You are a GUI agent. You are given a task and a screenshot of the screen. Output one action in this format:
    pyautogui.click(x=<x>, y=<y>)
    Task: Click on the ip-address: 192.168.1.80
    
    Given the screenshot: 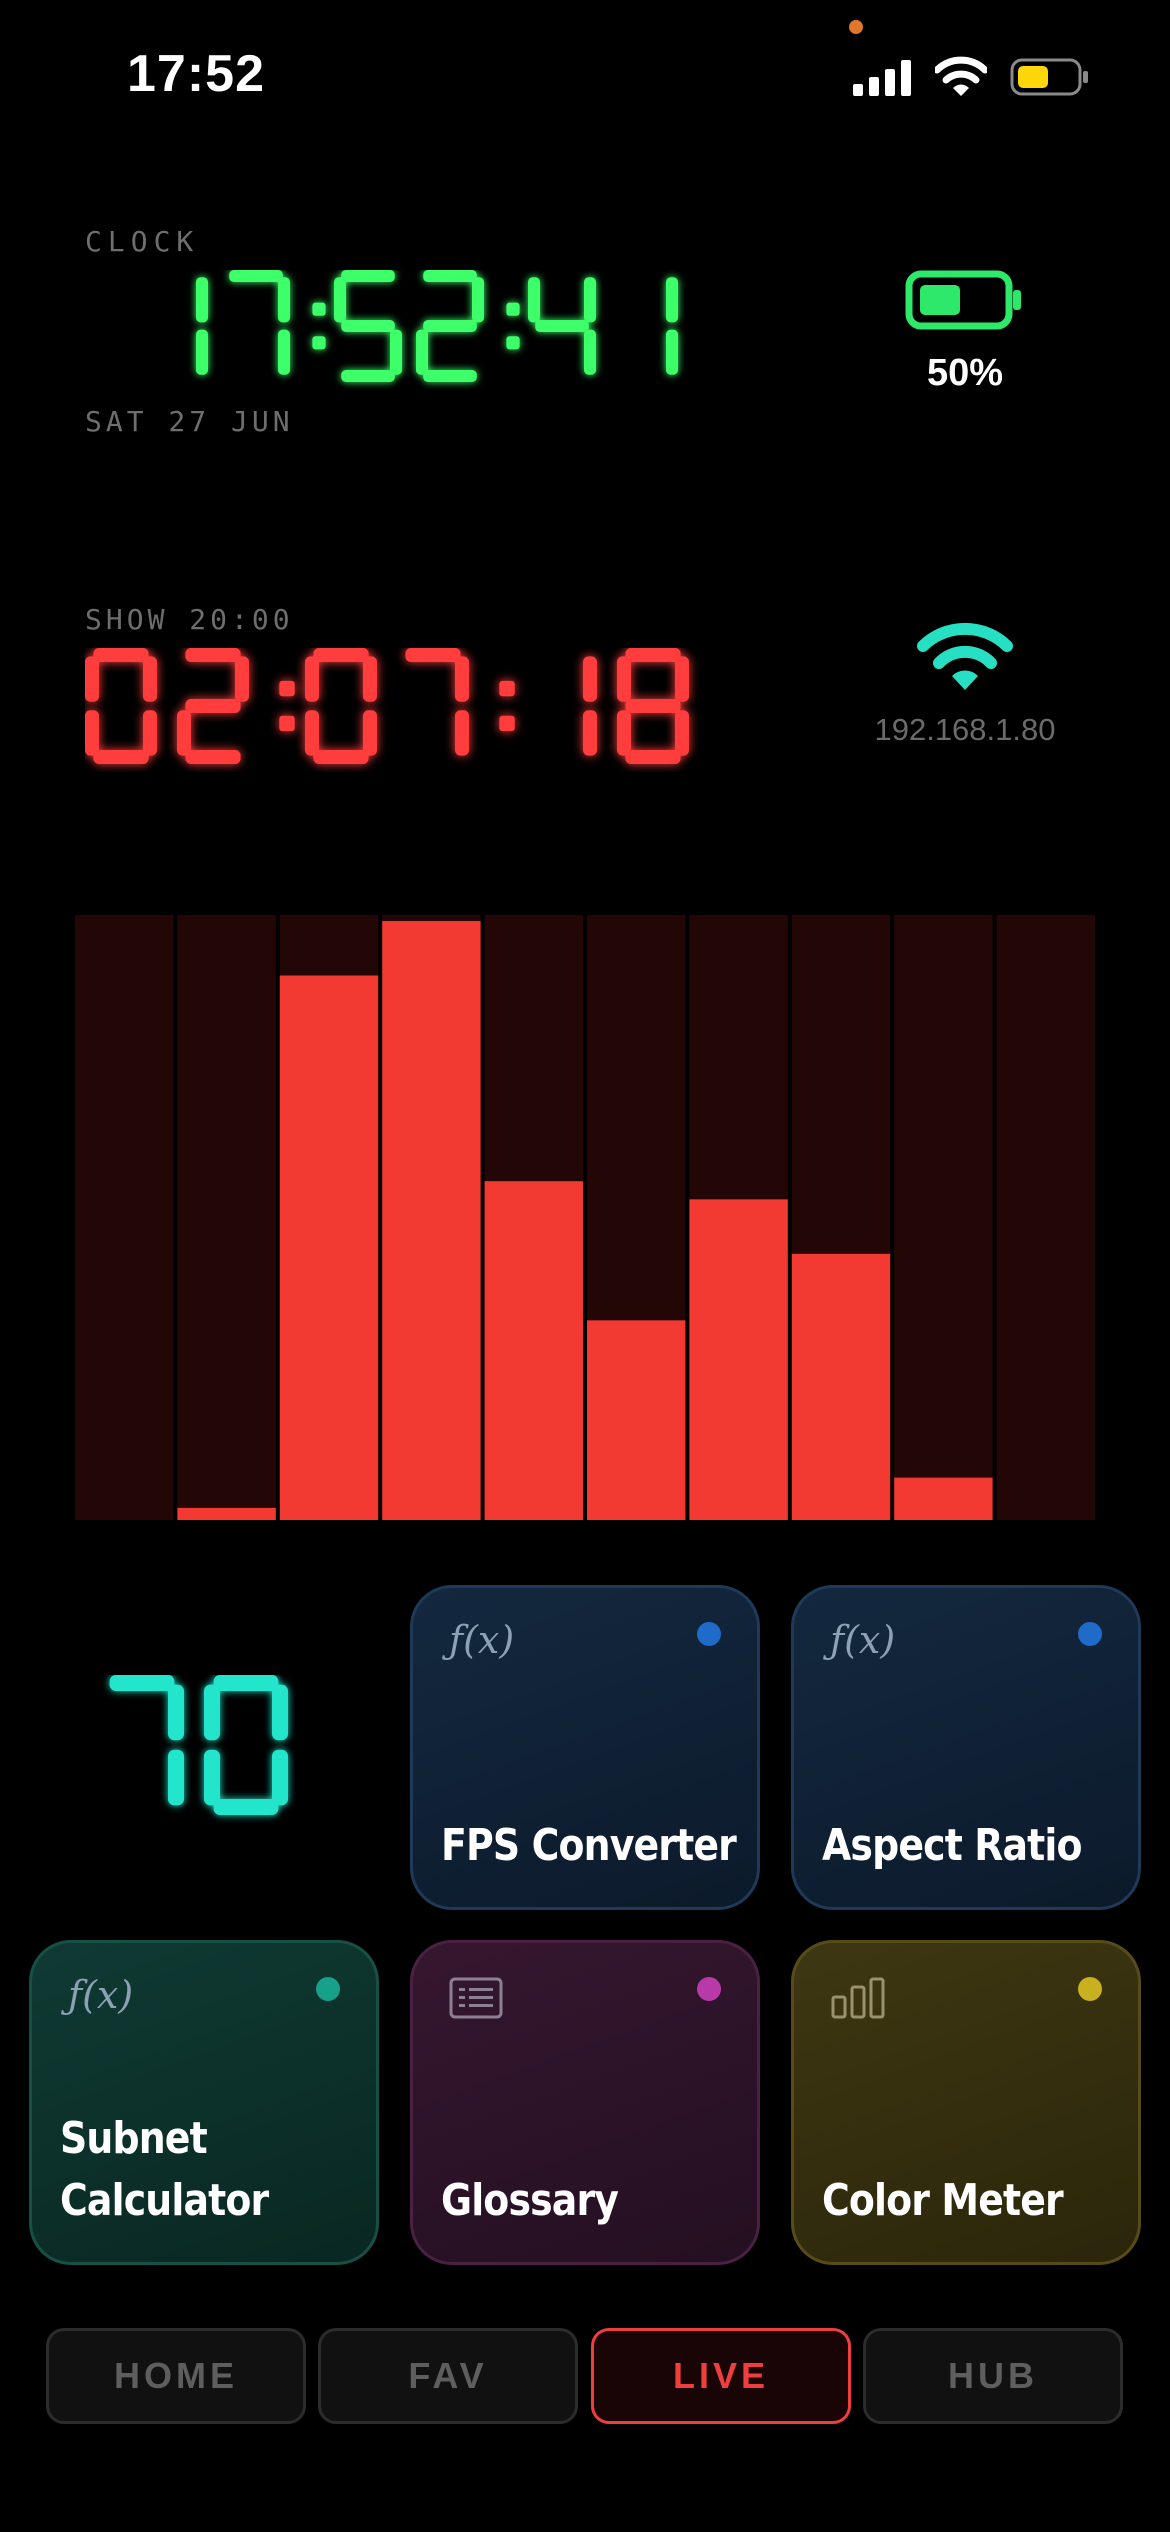 What is the action you would take?
    pyautogui.click(x=965, y=729)
    